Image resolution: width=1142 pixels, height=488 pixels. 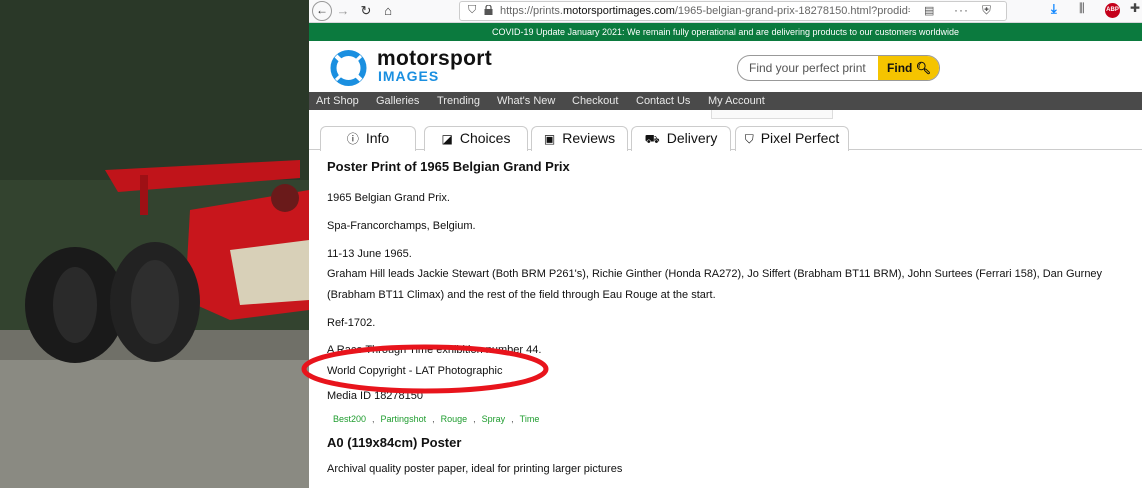 What do you see at coordinates (808, 68) in the screenshot?
I see `search-input` at bounding box center [808, 68].